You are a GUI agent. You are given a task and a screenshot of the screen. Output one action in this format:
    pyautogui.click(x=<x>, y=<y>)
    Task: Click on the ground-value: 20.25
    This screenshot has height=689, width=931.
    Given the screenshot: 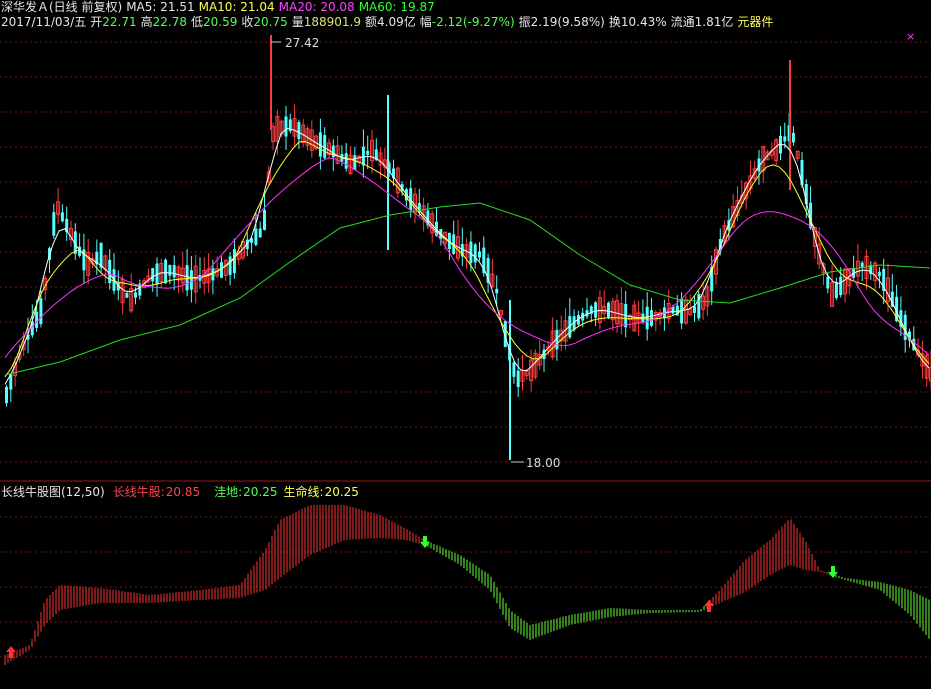 What is the action you would take?
    pyautogui.click(x=260, y=492)
    